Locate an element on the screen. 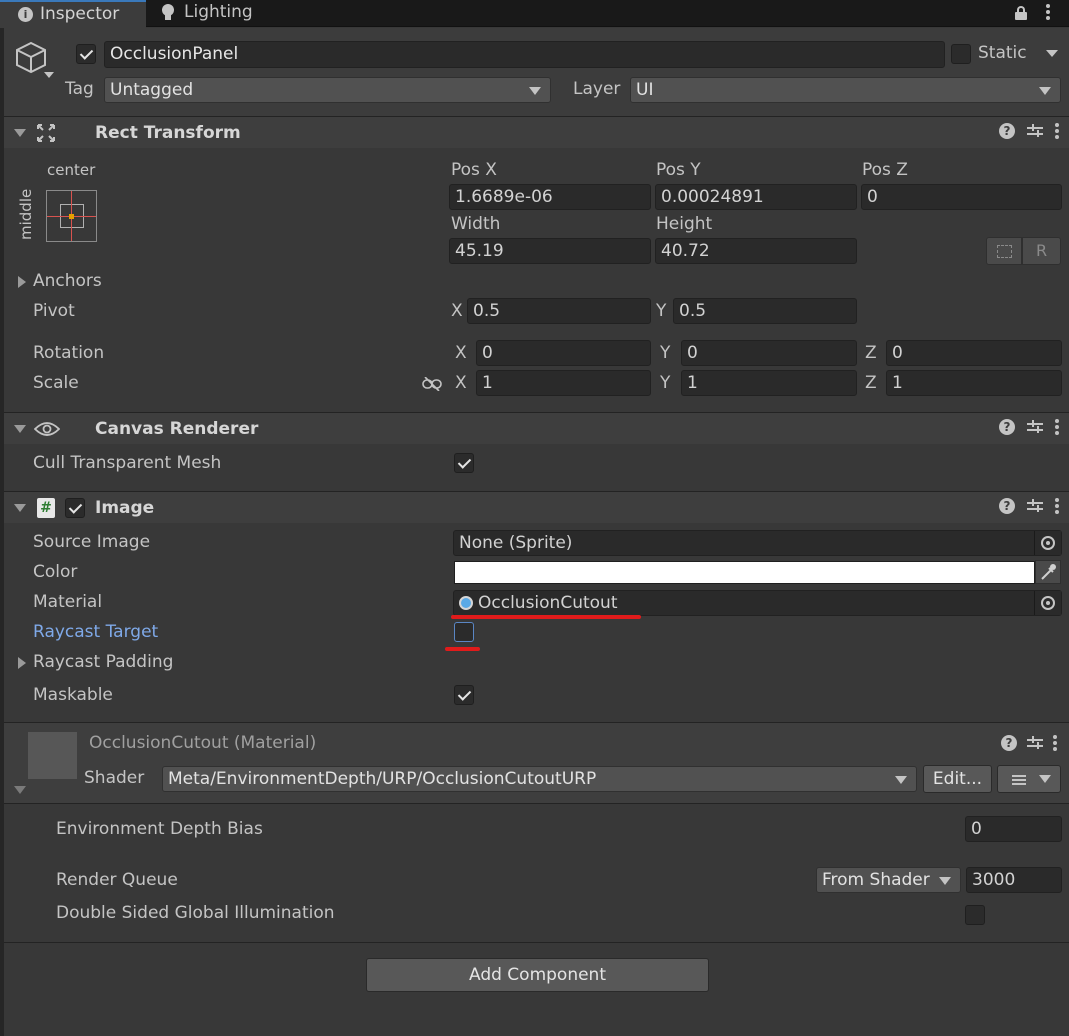 This screenshot has width=1069, height=1036. raycast-target-label: Raycast Target is located at coordinates (96, 632).